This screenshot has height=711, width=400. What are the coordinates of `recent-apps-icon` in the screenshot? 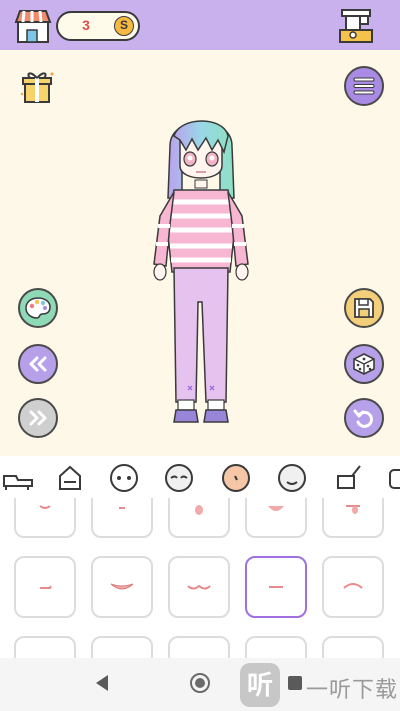 It's located at (295, 683).